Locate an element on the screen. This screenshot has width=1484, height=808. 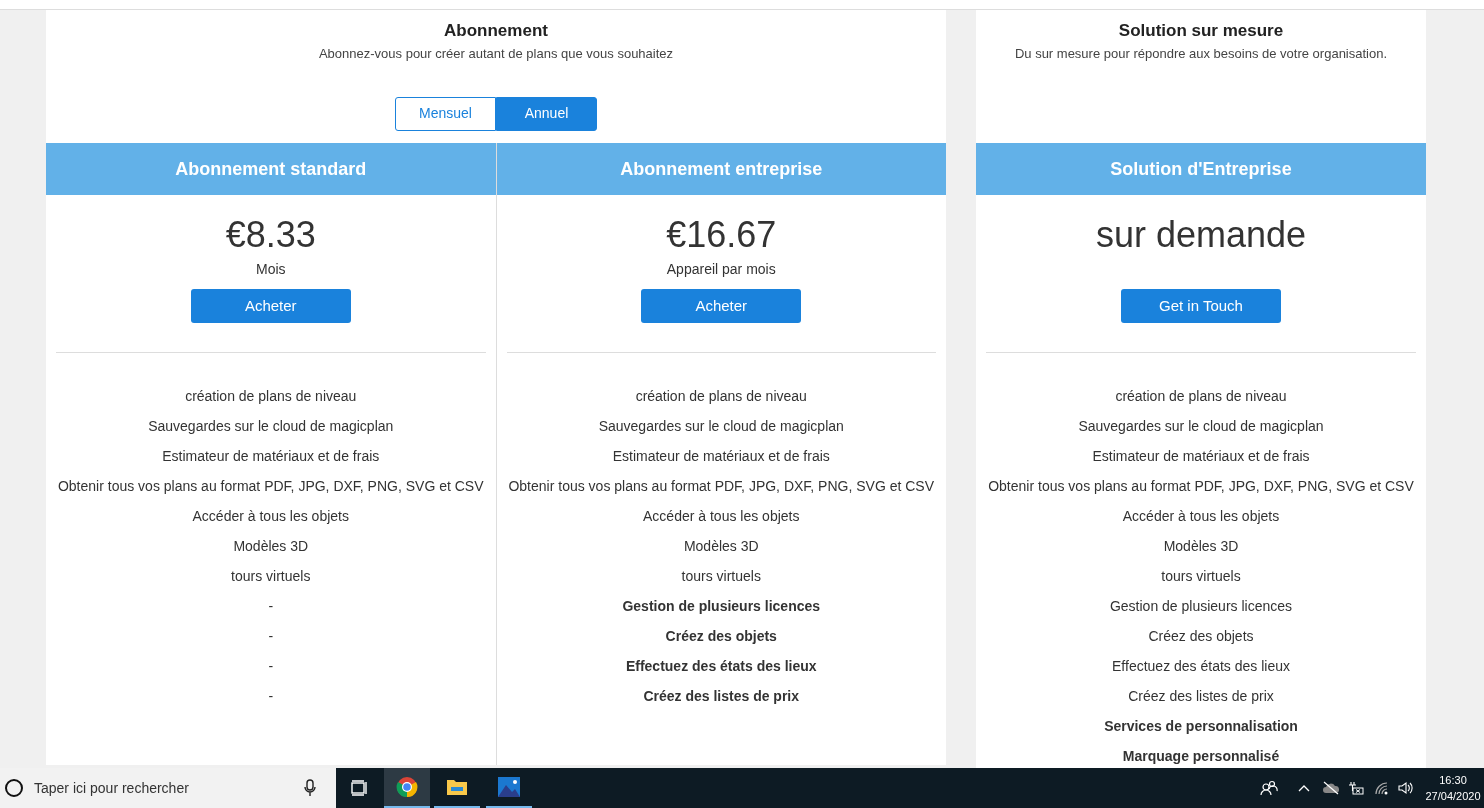
browser-taskbar-button is located at coordinates (407, 788).